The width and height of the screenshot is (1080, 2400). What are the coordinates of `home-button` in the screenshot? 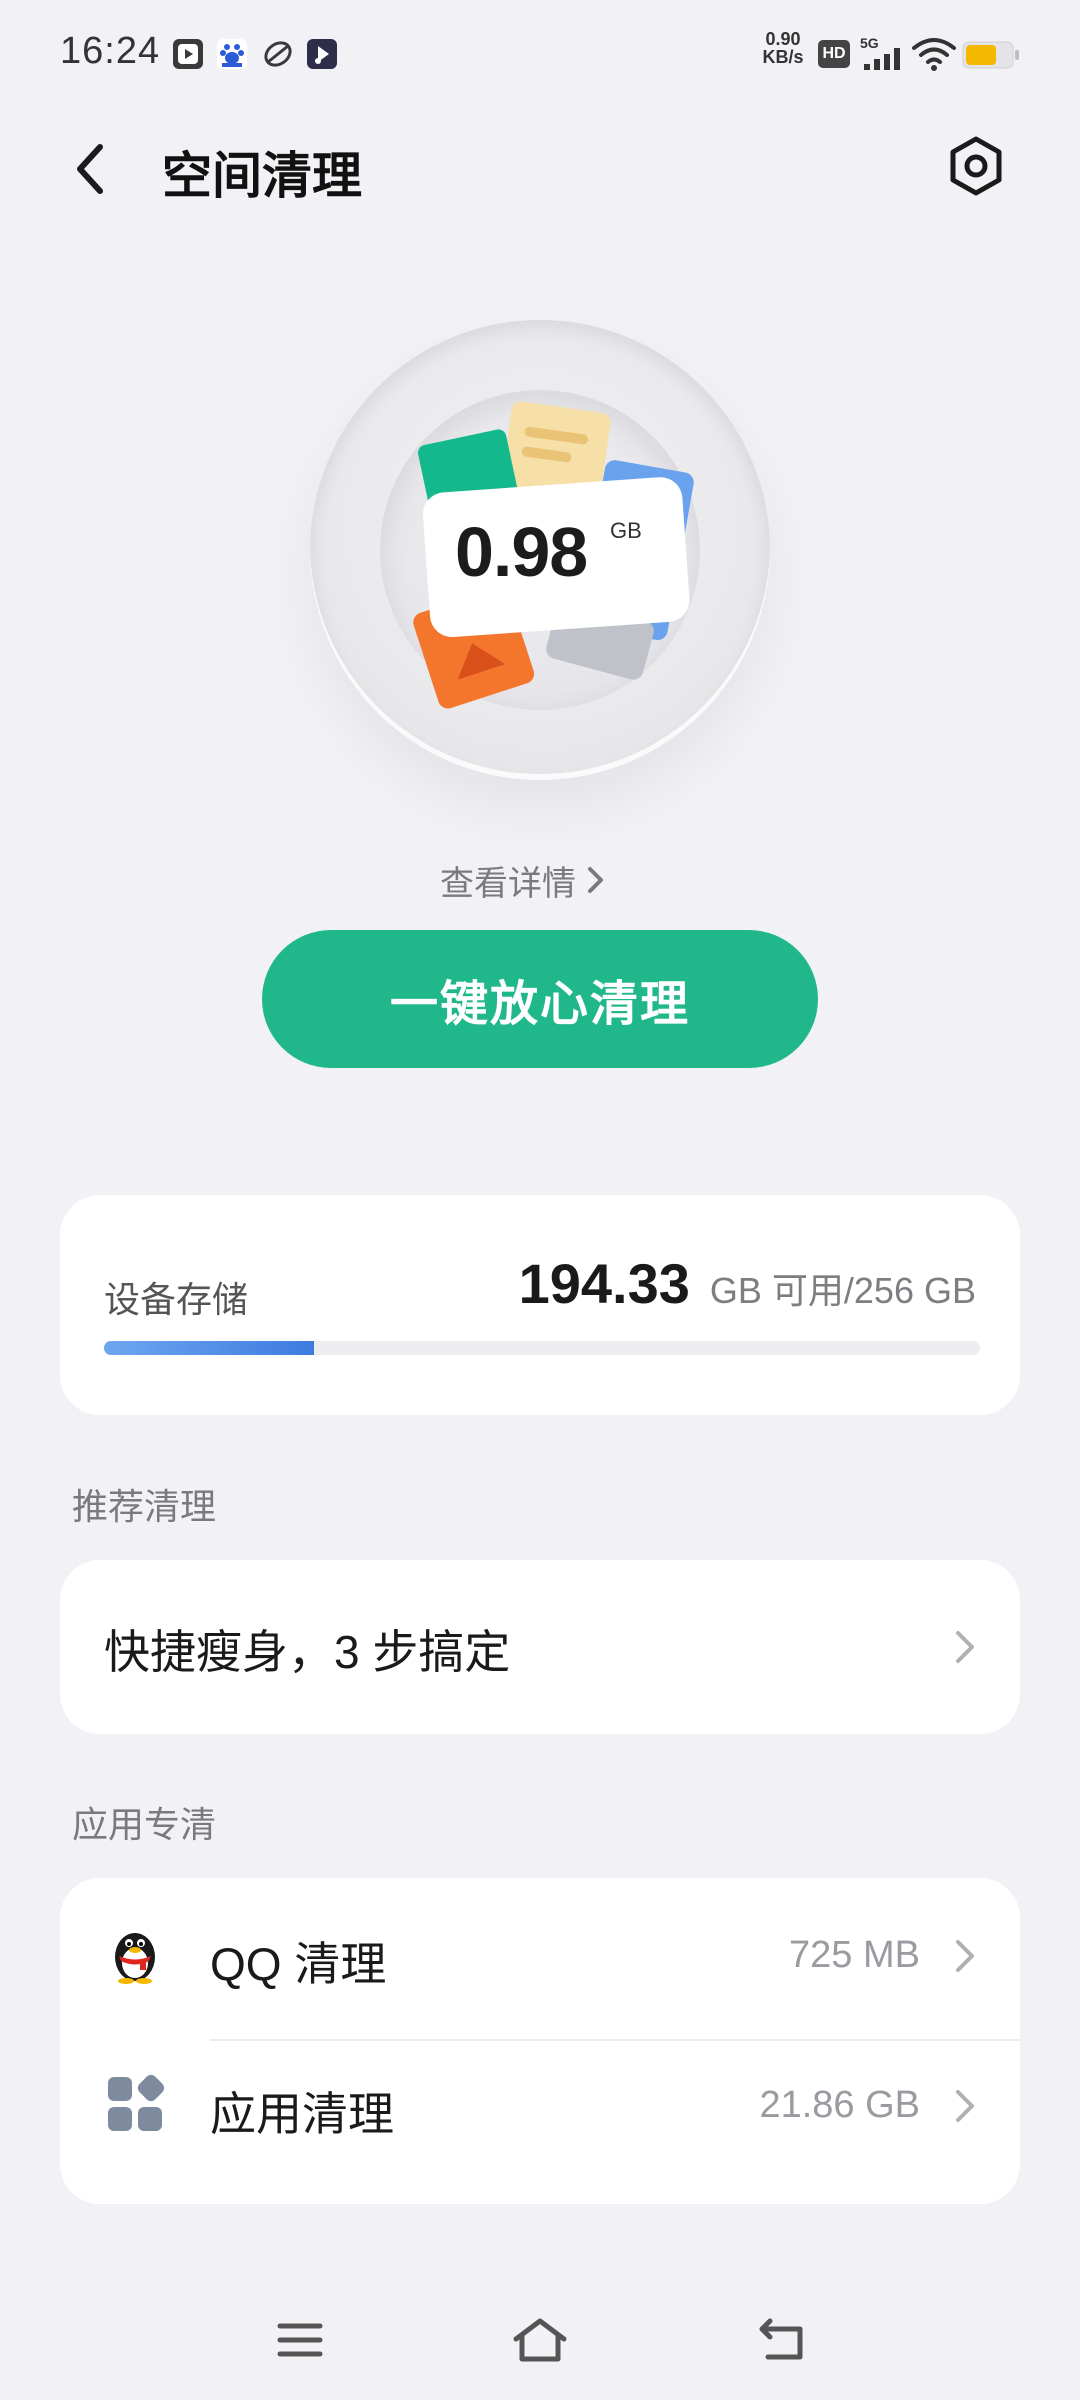 It's located at (540, 2340).